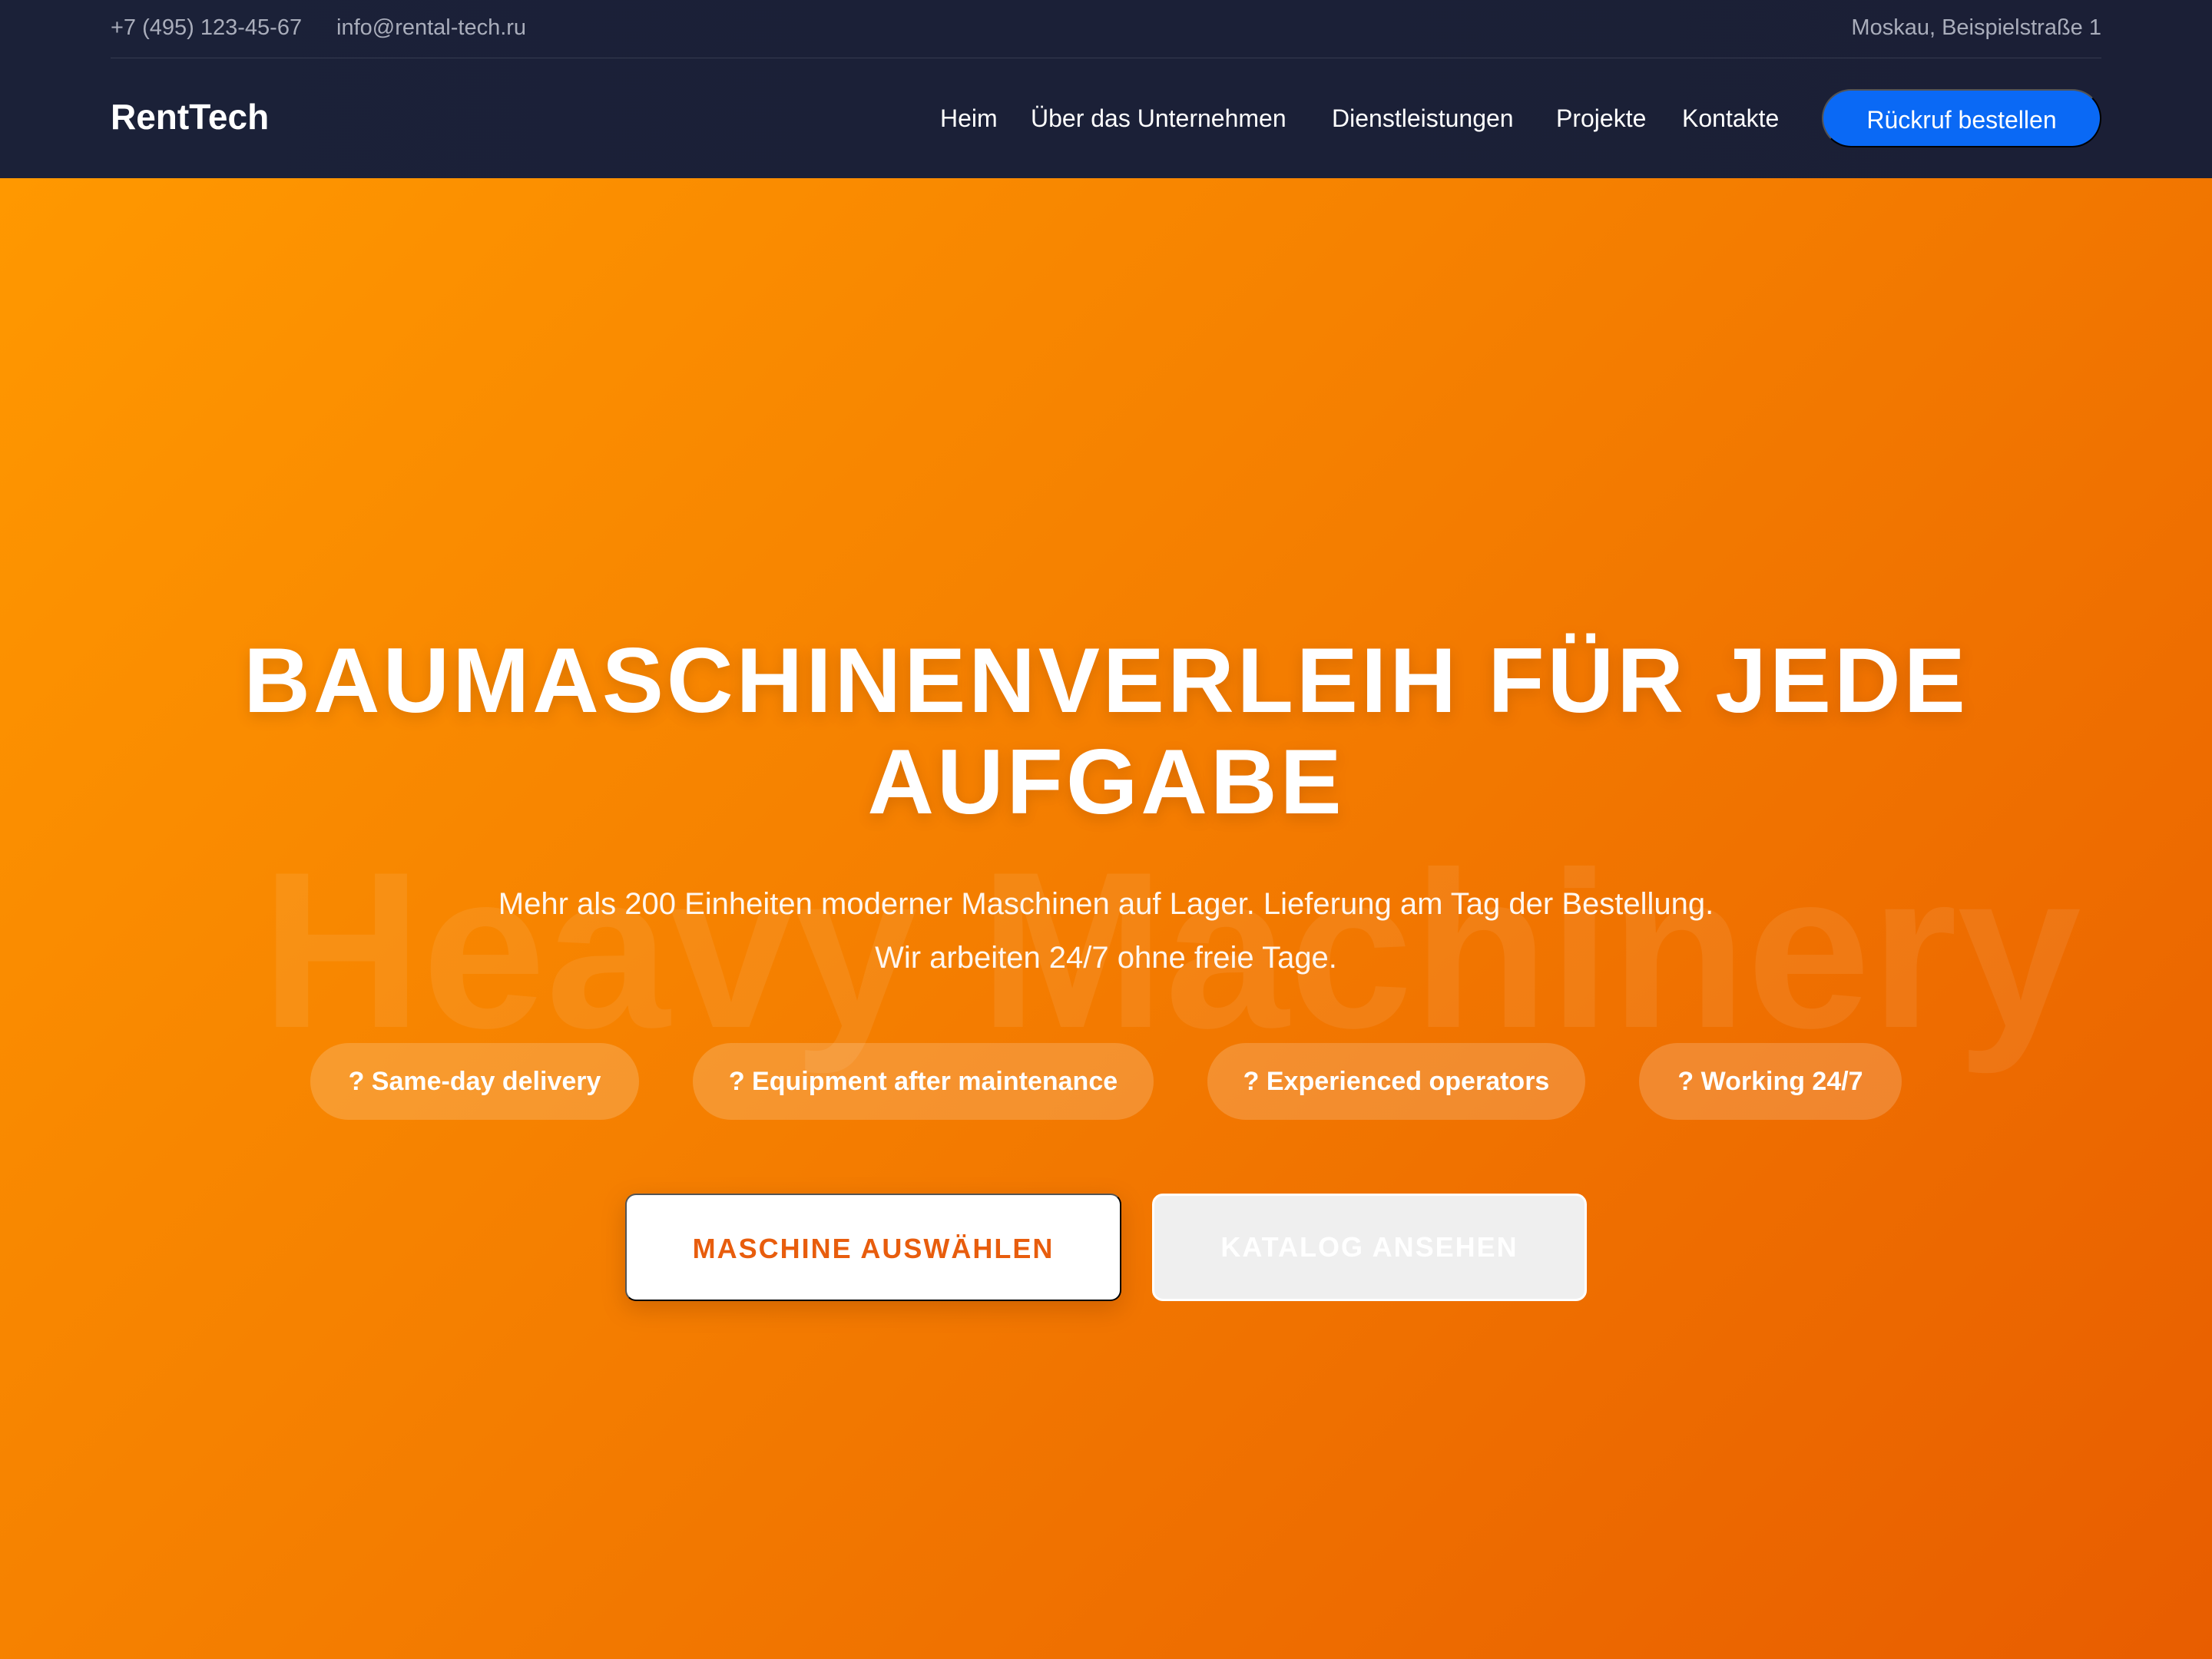  What do you see at coordinates (1106, 731) in the screenshot?
I see `hero-title: BAUMASCHINENVERLEIH FÜR JEDE AUFGABE` at bounding box center [1106, 731].